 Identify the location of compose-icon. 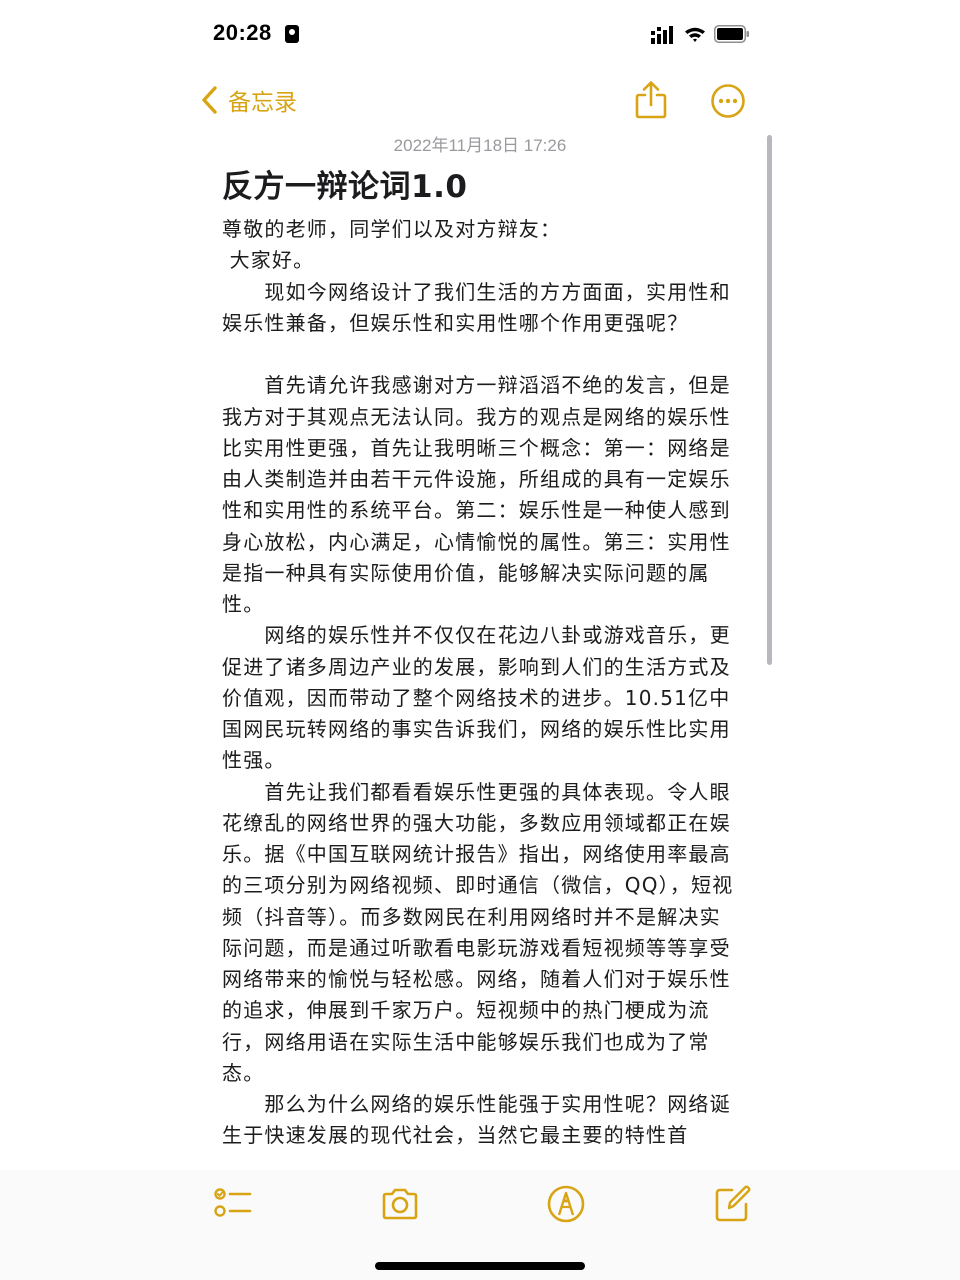
(732, 1204).